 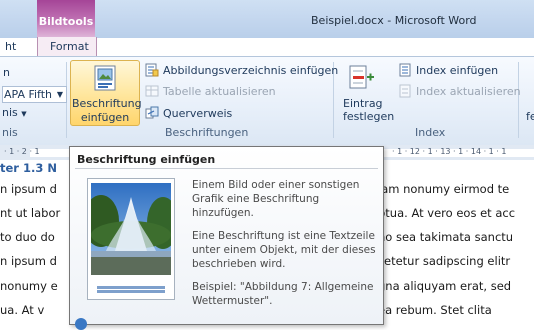 What do you see at coordinates (530, 116) in the screenshot?
I see `partial-ribbon-item-right: fe` at bounding box center [530, 116].